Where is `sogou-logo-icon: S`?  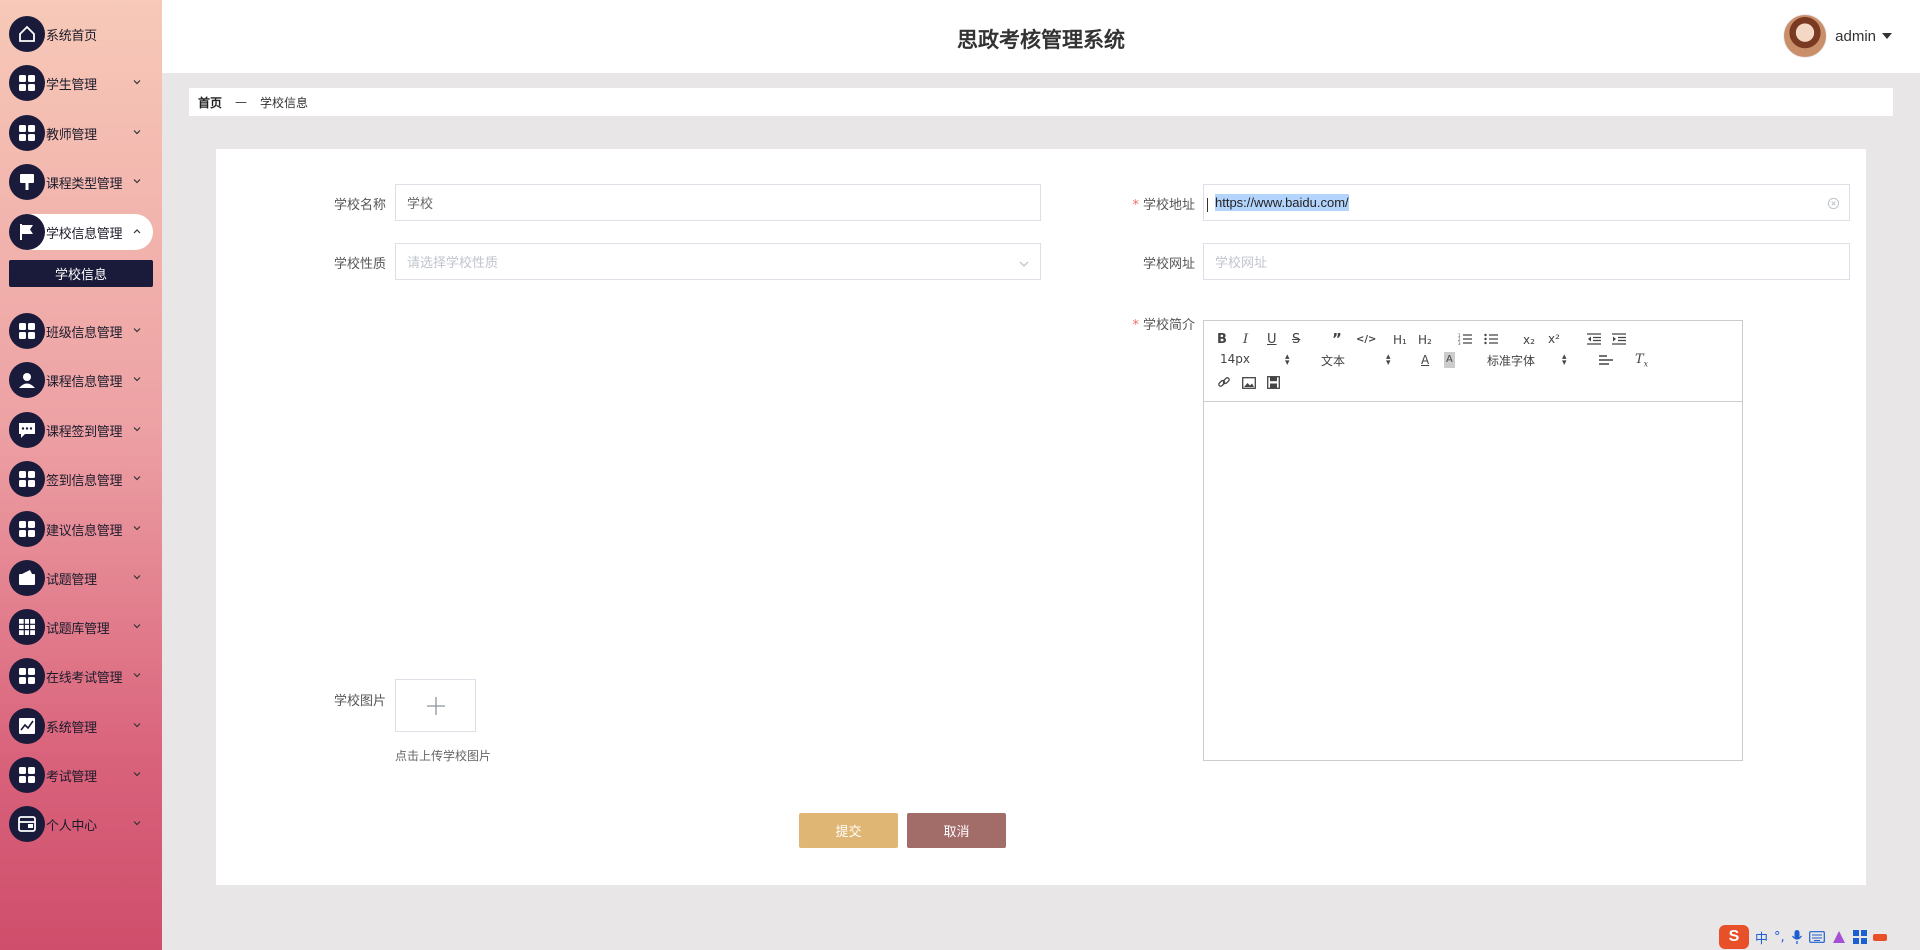 sogou-logo-icon: S is located at coordinates (1734, 937).